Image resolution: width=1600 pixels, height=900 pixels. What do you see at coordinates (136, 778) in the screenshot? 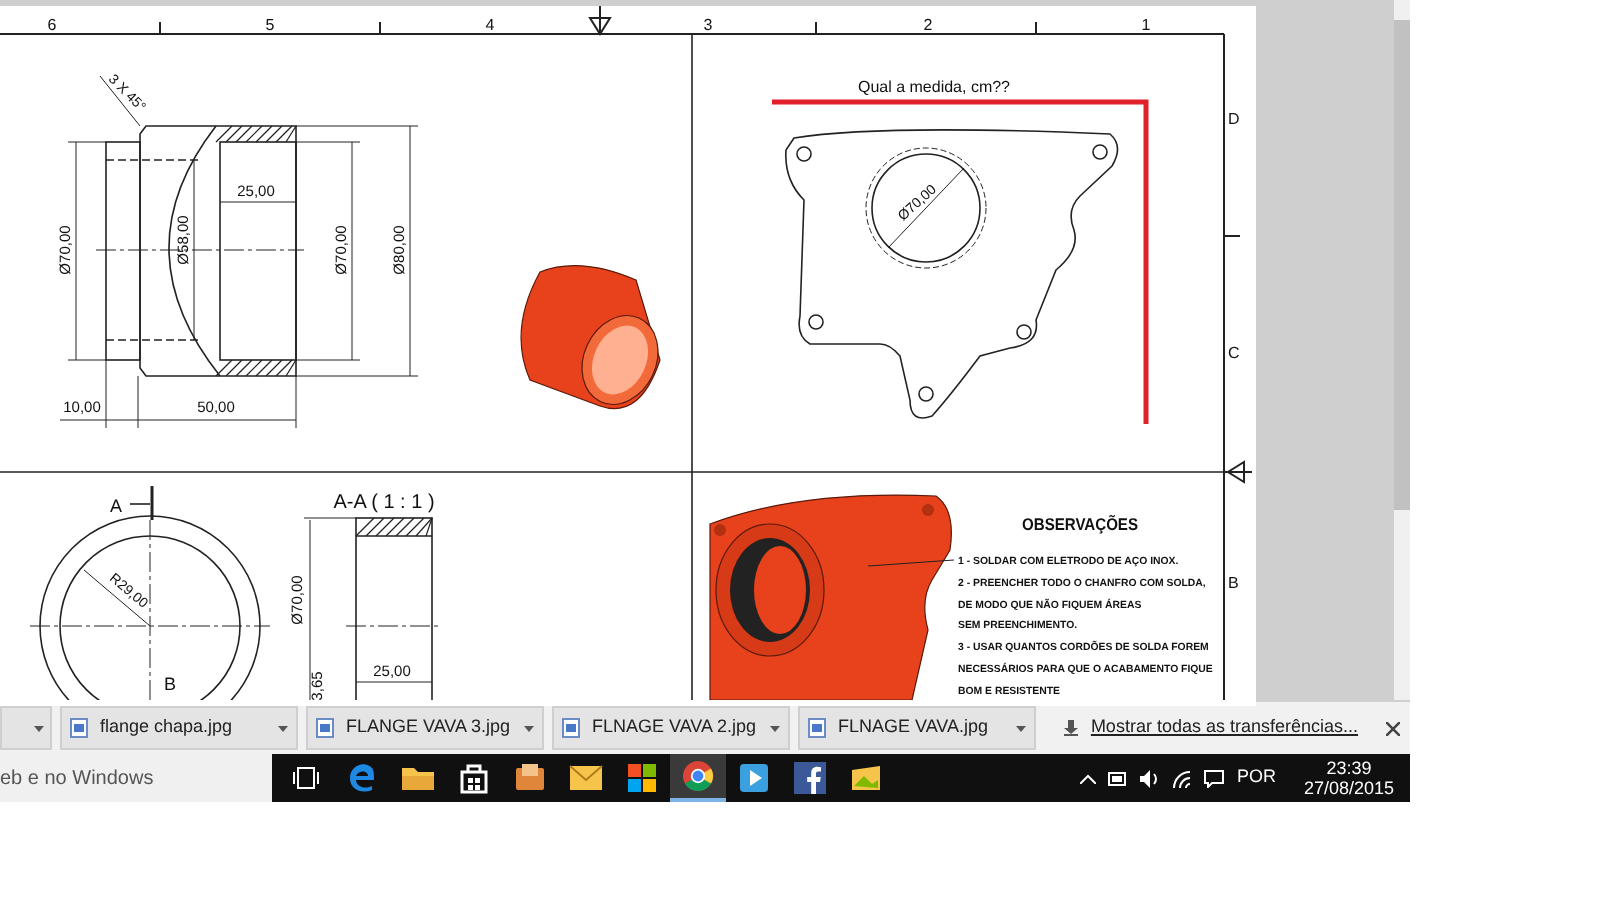
I see `search-field: eb e no Windows` at bounding box center [136, 778].